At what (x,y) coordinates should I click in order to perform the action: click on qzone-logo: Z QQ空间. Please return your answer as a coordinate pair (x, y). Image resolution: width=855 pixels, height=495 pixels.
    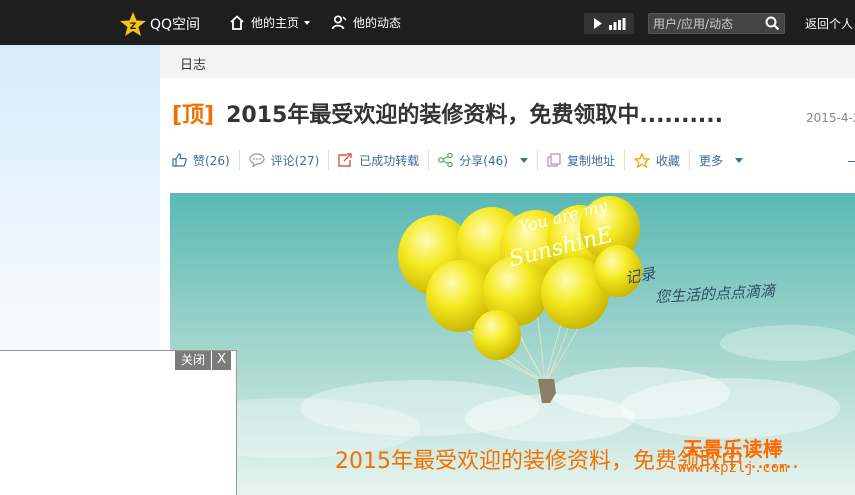
    Looking at the image, I should click on (159, 24).